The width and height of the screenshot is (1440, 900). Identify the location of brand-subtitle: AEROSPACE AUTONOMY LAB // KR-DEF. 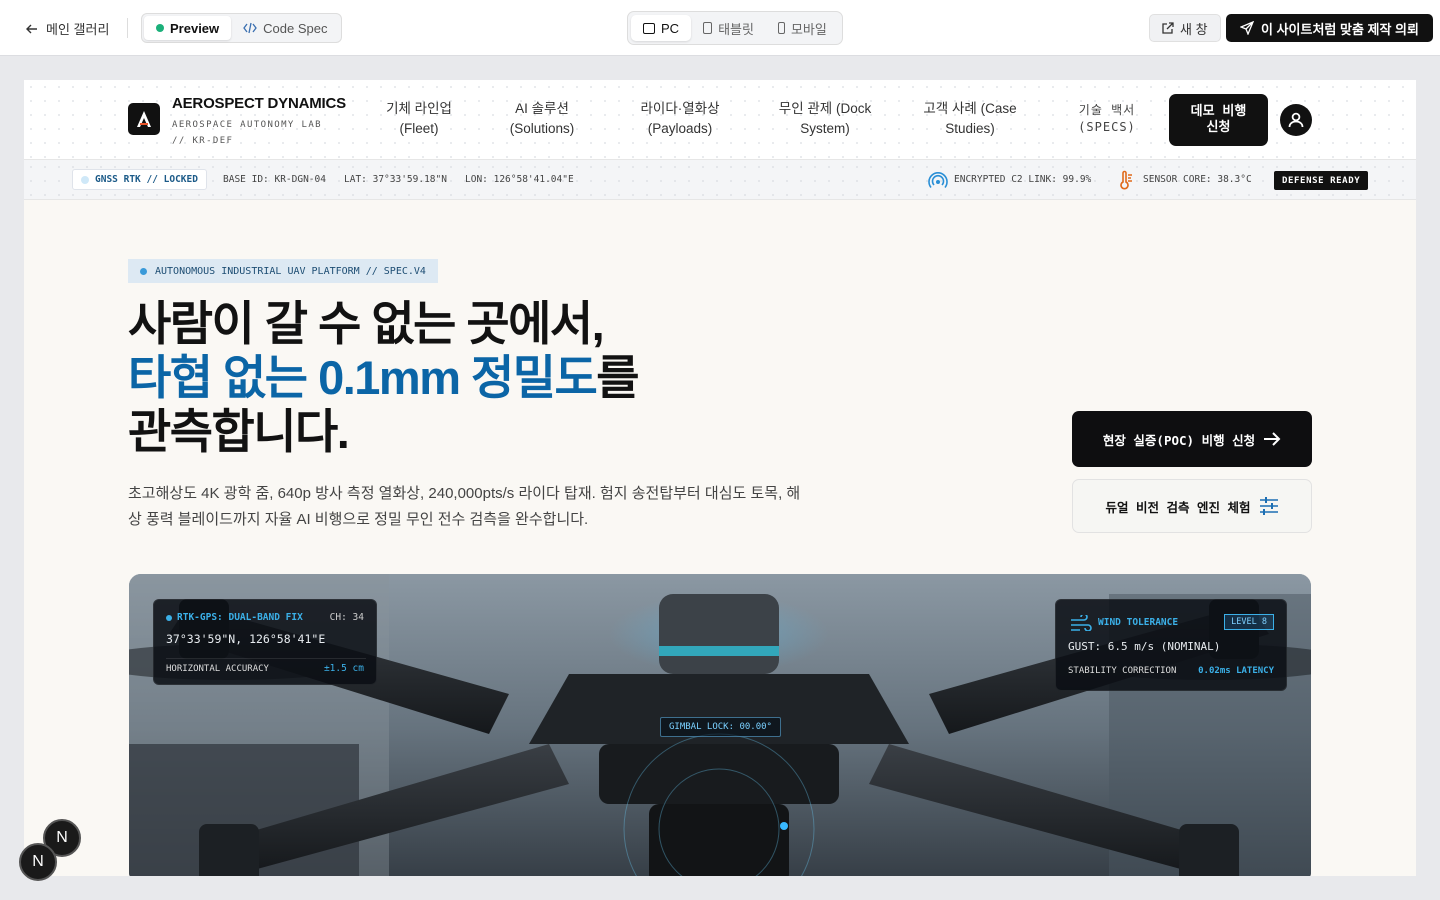
(262, 133).